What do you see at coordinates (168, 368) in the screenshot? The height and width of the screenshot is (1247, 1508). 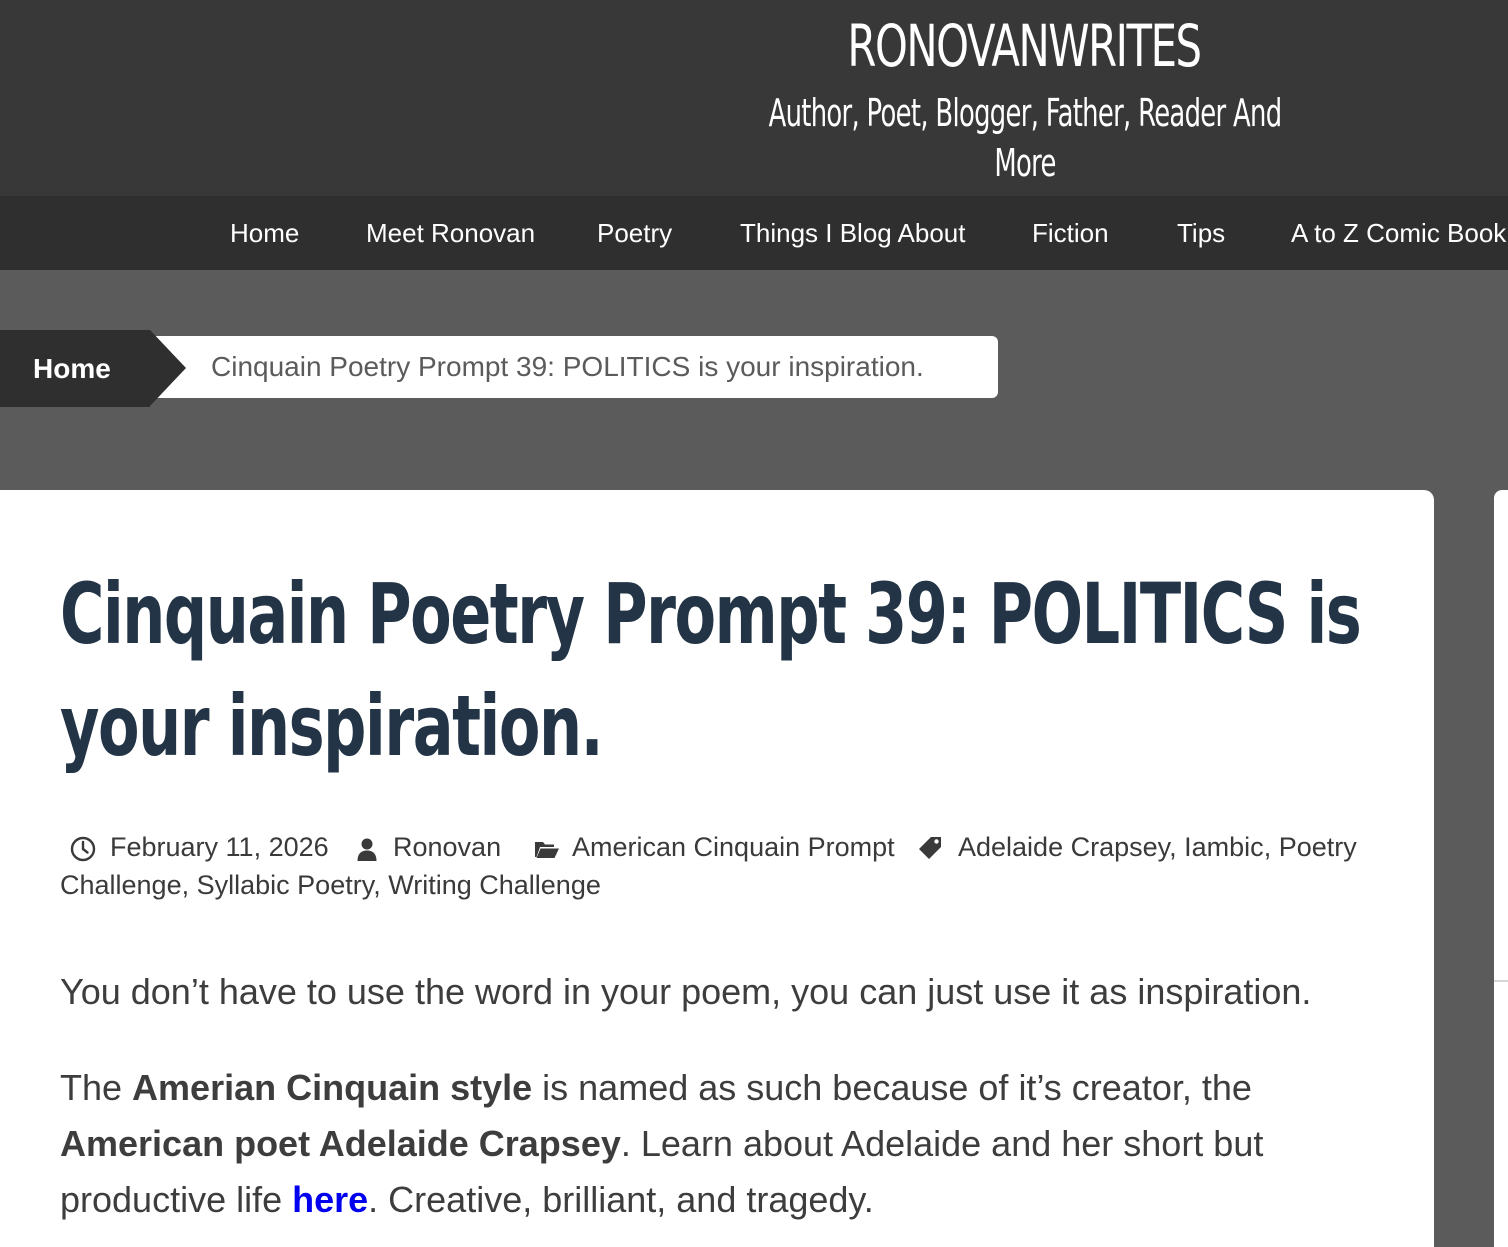 I see `breadcrumb-arrow` at bounding box center [168, 368].